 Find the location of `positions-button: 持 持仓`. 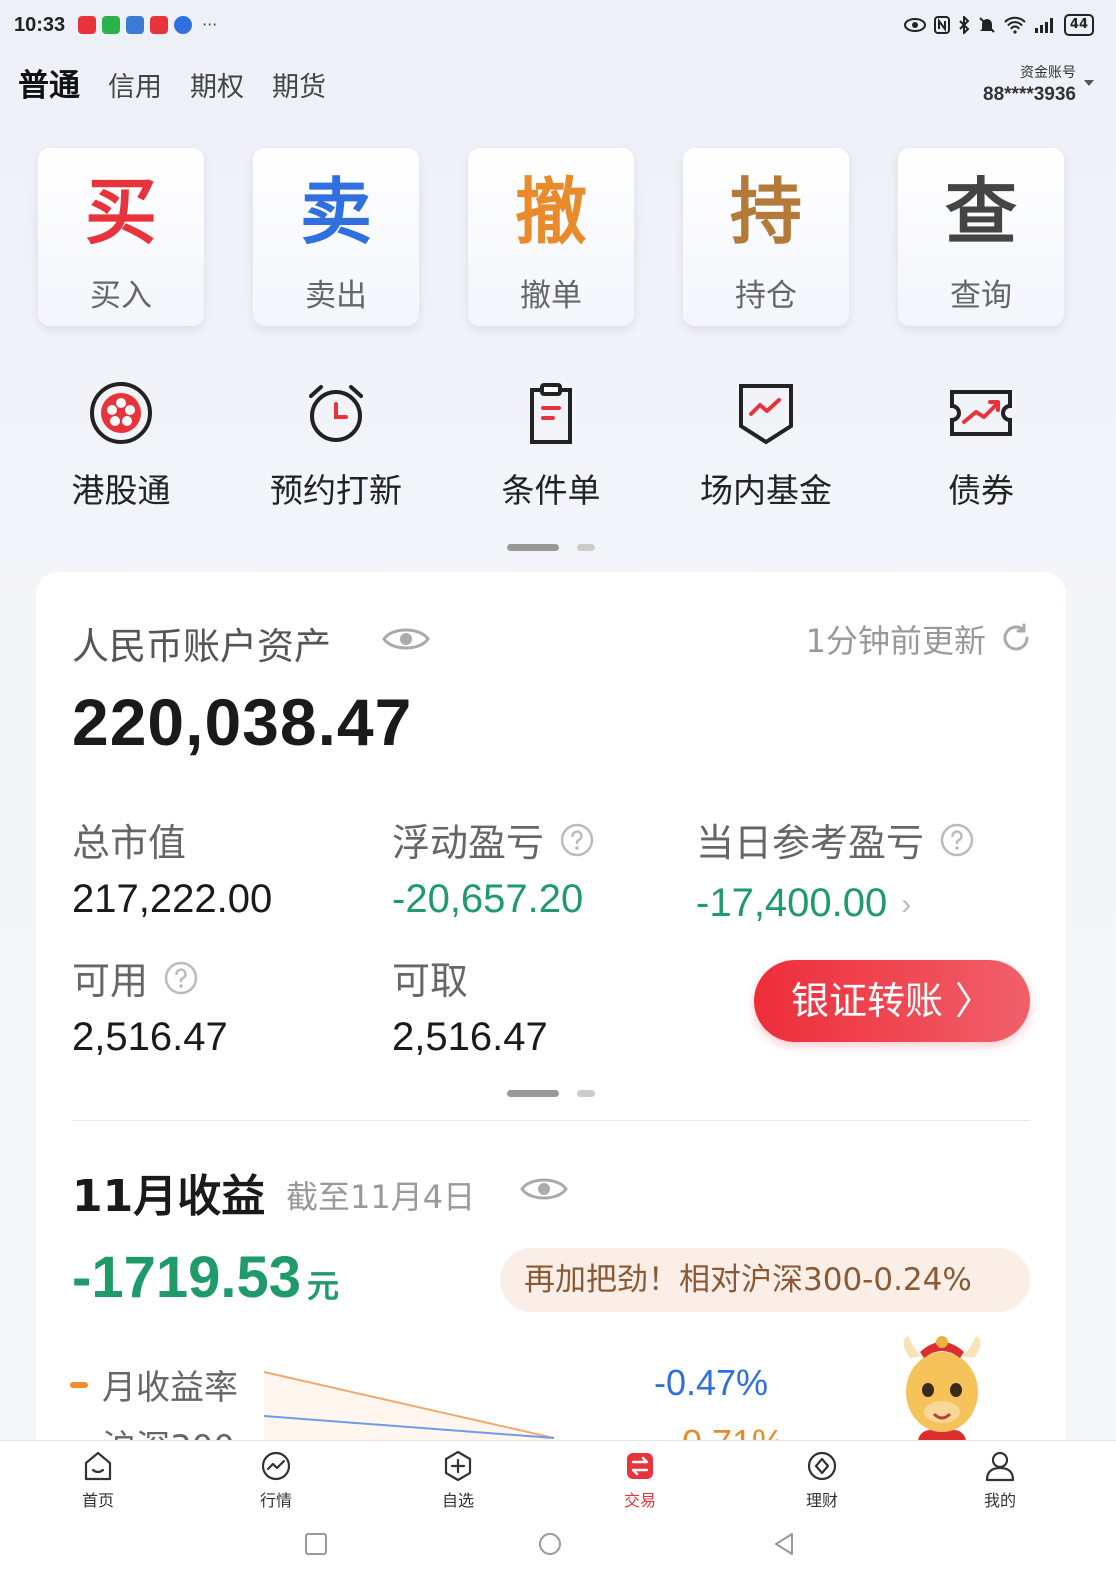

positions-button: 持 持仓 is located at coordinates (766, 237).